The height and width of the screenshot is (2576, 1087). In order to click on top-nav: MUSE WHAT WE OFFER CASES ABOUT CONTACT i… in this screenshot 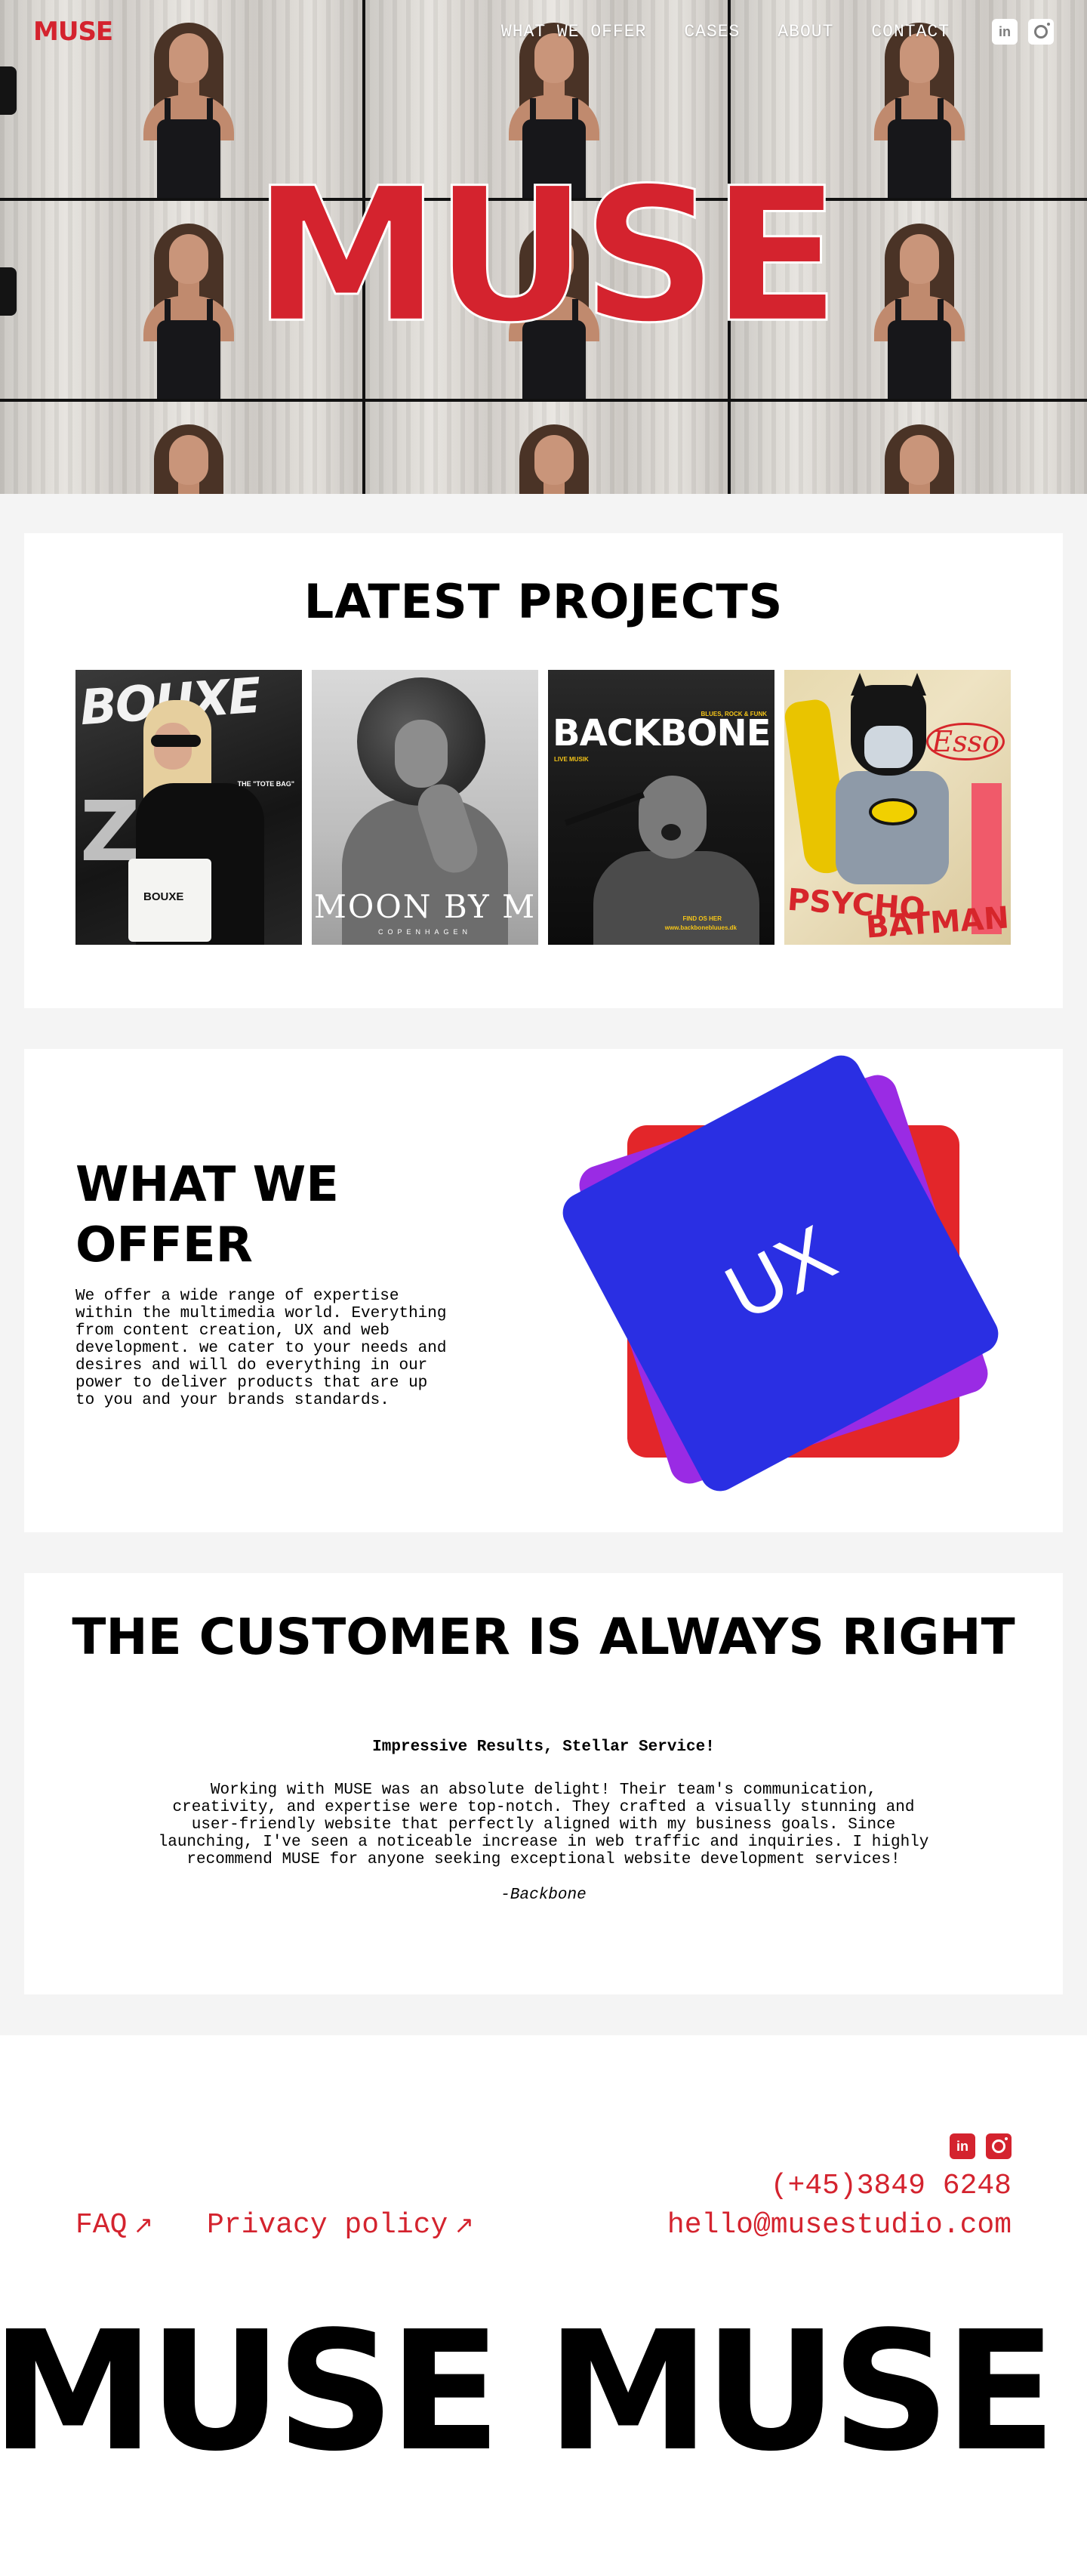, I will do `click(543, 31)`.